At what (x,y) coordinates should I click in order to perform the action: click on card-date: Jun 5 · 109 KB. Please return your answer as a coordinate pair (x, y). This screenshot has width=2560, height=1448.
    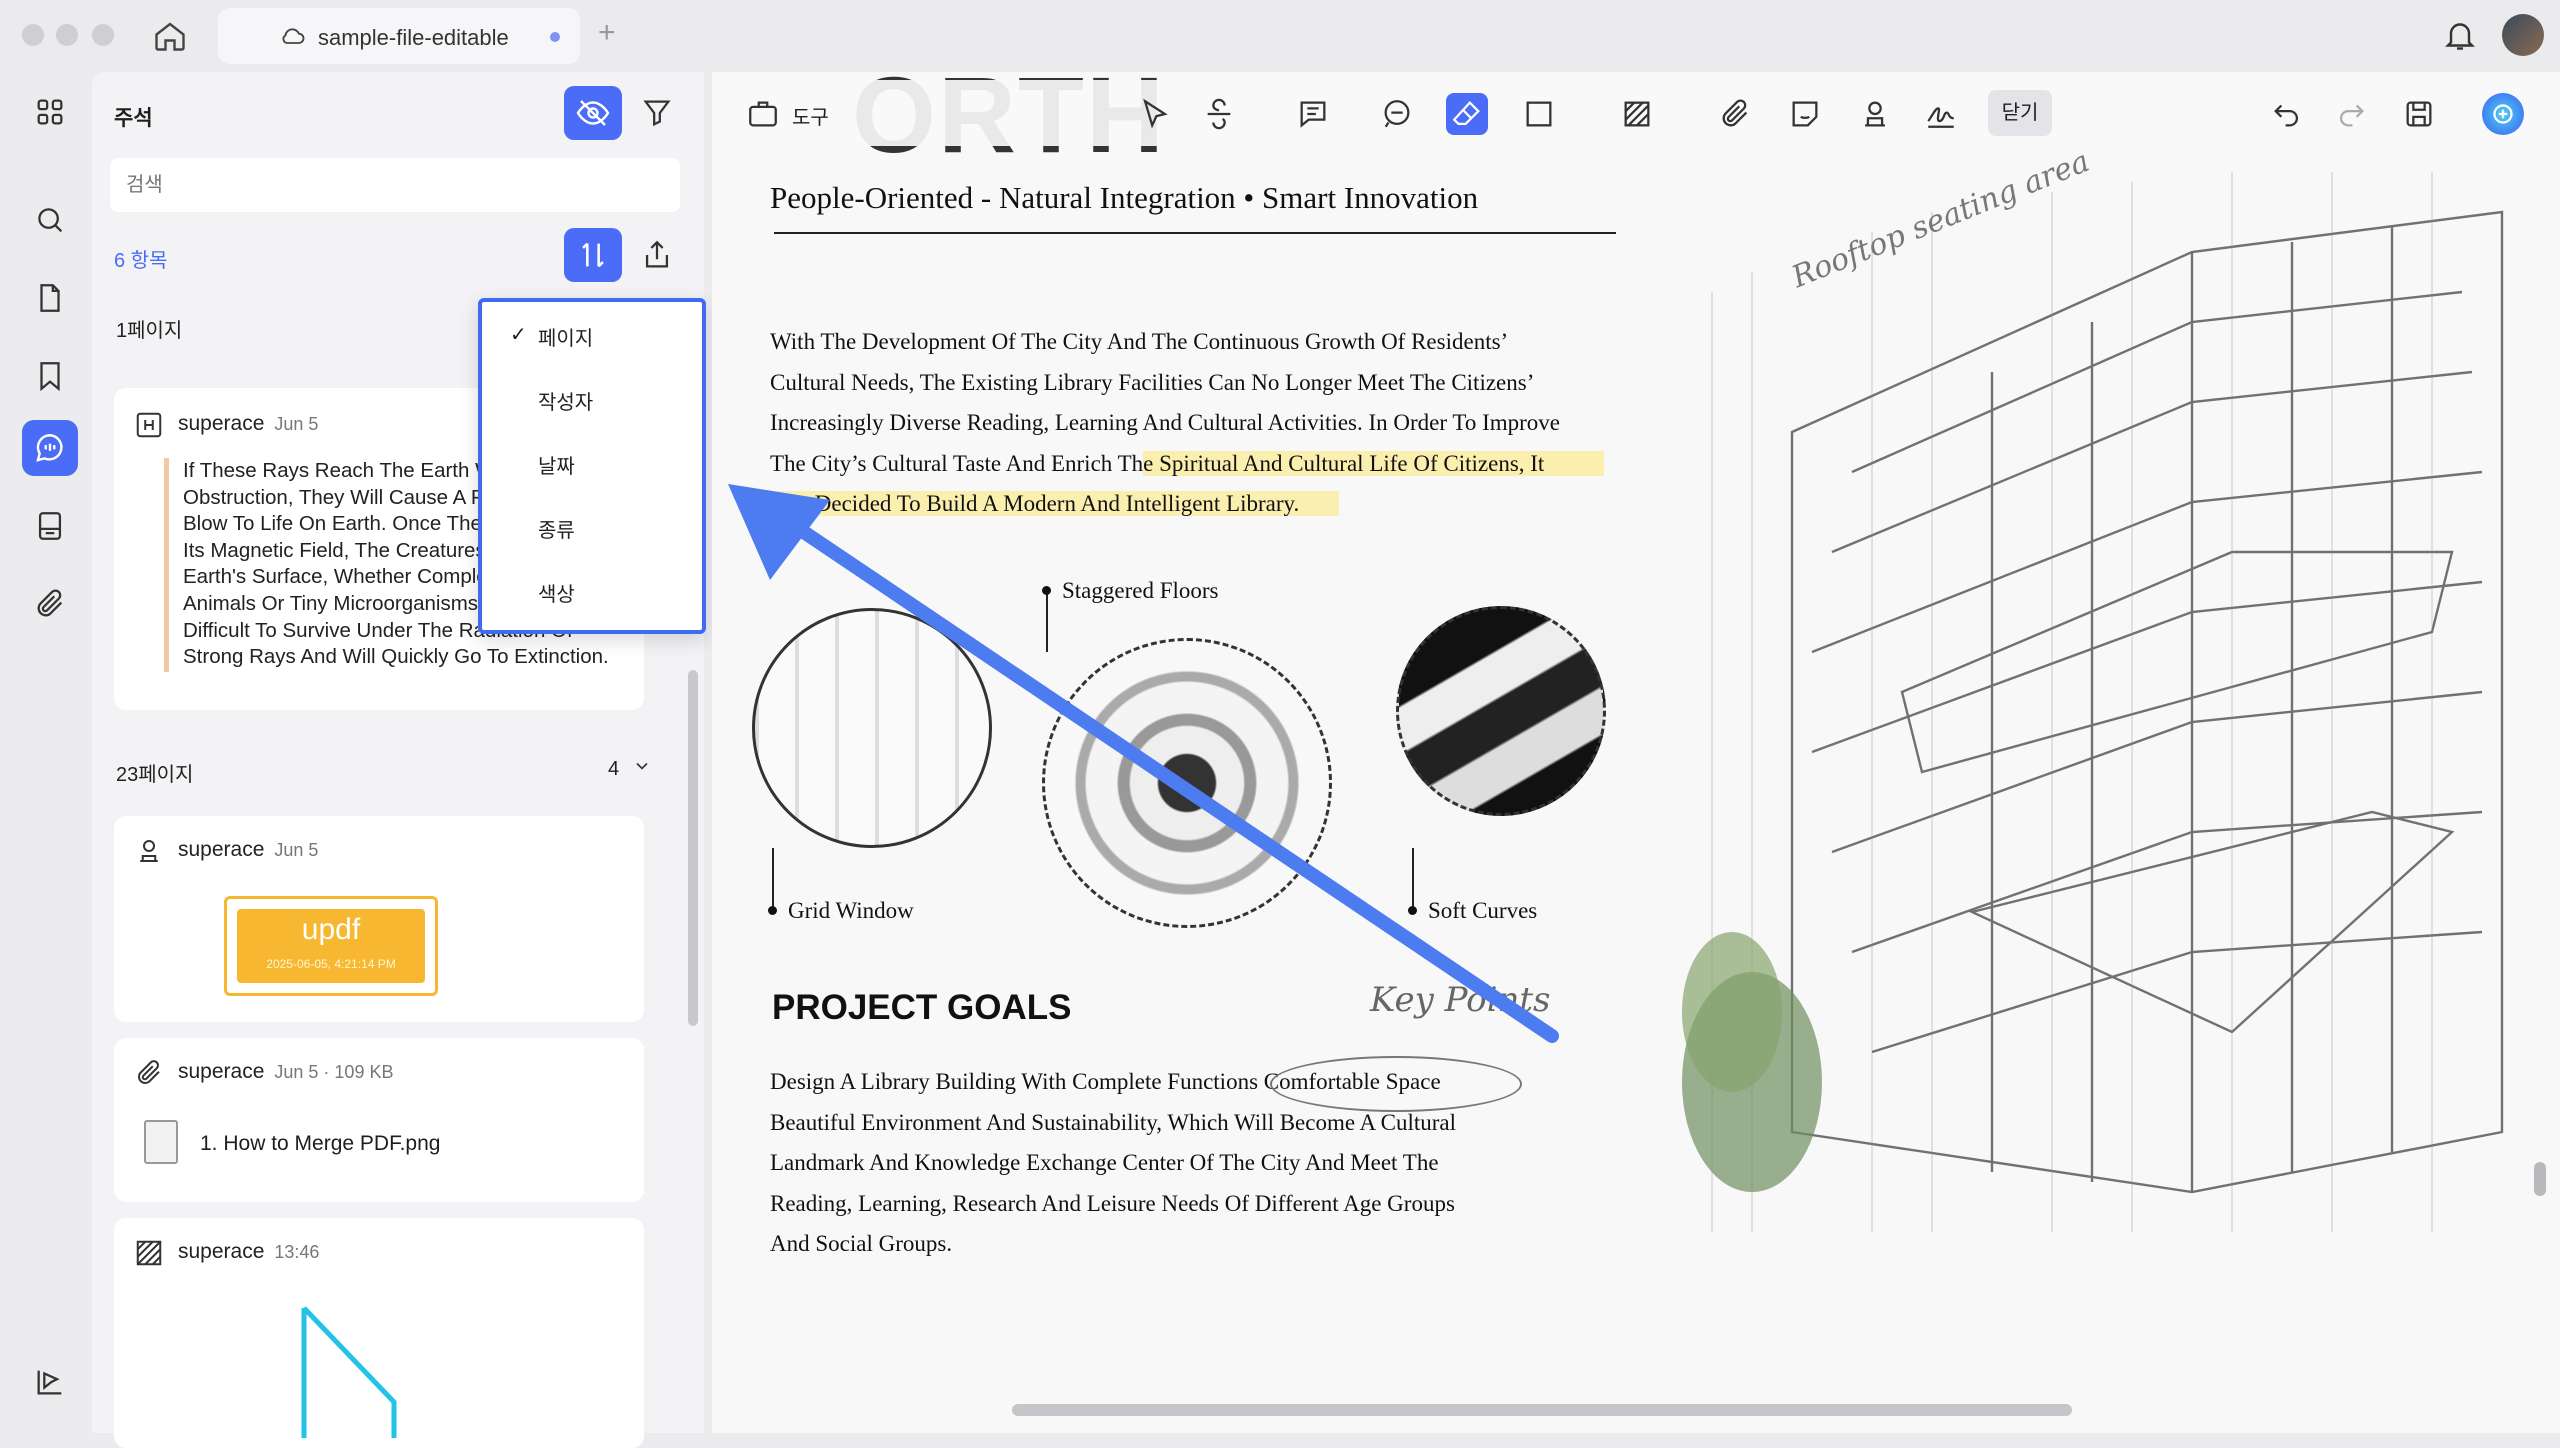
    Looking at the image, I should click on (334, 1072).